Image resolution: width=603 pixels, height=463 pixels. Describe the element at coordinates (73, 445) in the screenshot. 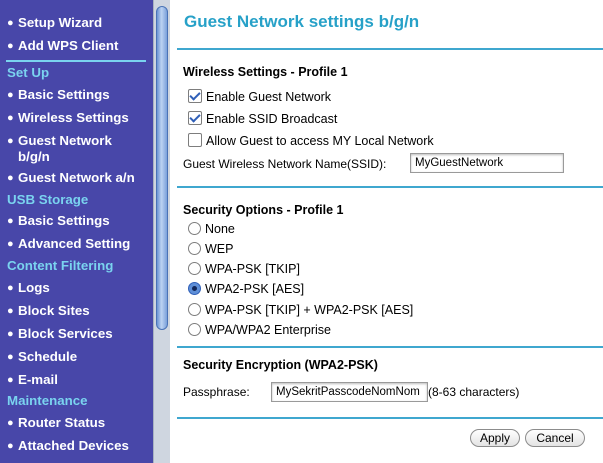

I see `sidebar-item-label: Attached Devices` at that location.